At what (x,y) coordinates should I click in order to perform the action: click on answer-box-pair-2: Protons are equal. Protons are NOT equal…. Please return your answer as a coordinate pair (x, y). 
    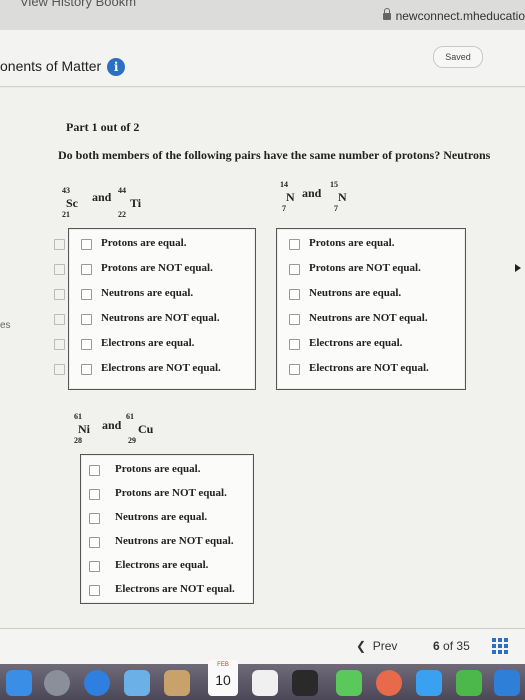
    Looking at the image, I should click on (371, 309).